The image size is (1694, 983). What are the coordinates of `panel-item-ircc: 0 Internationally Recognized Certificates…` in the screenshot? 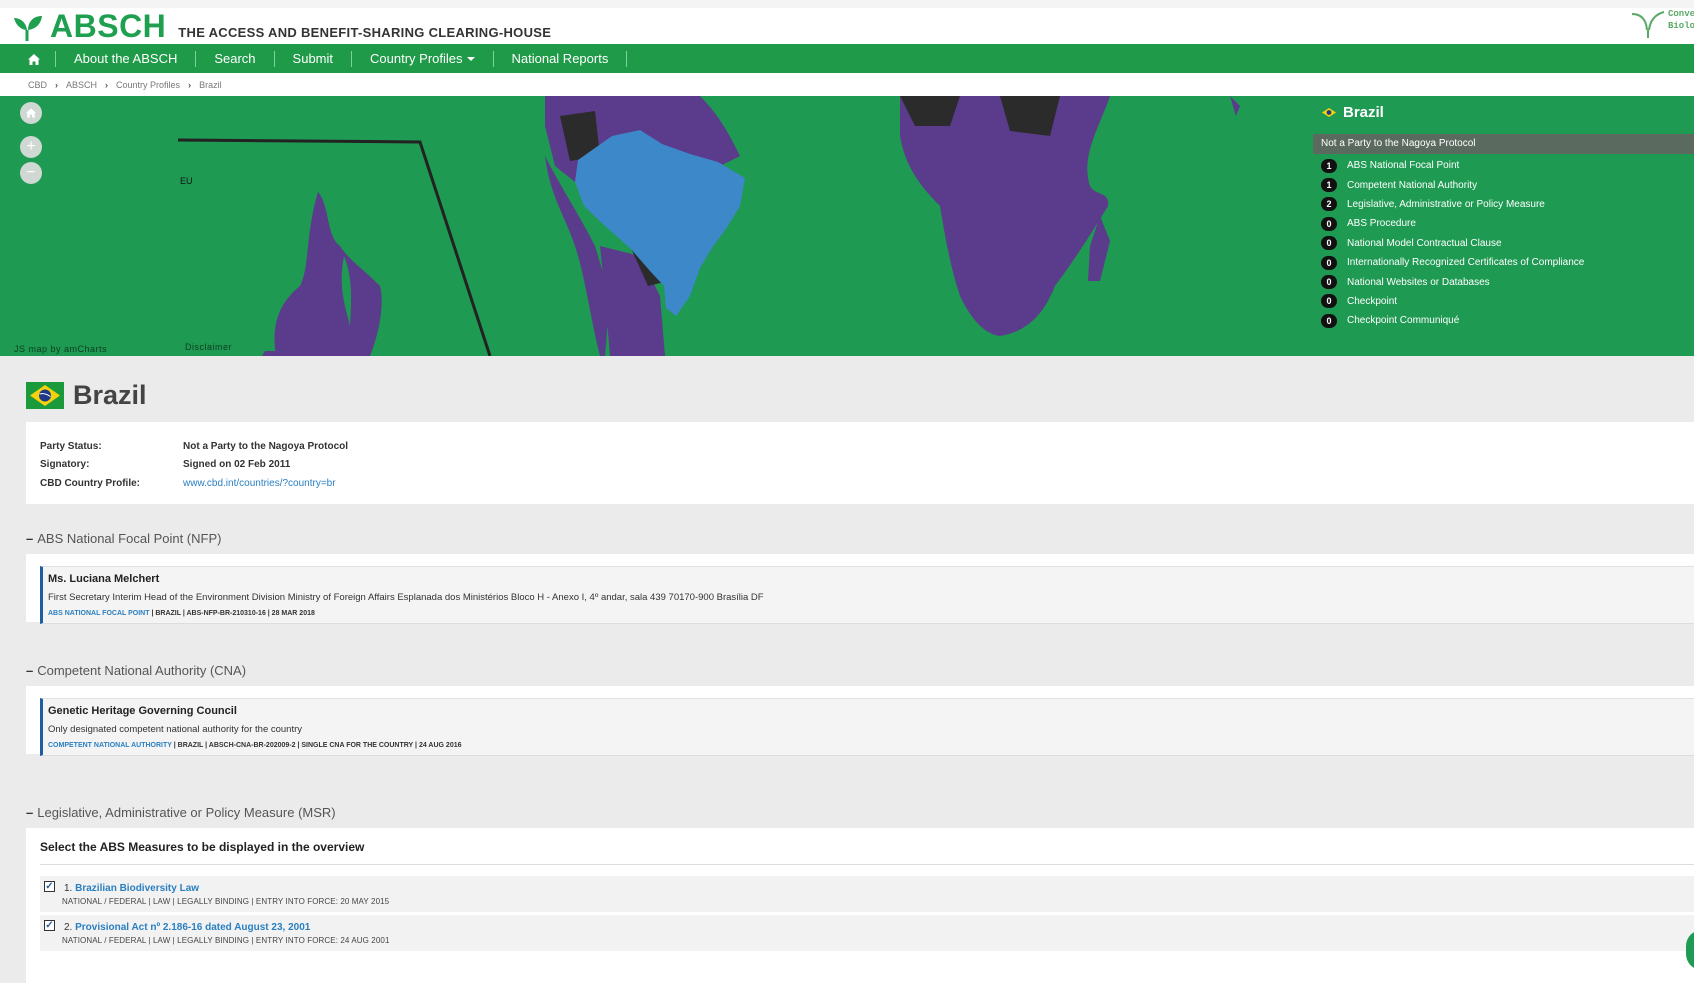 It's located at (1452, 262).